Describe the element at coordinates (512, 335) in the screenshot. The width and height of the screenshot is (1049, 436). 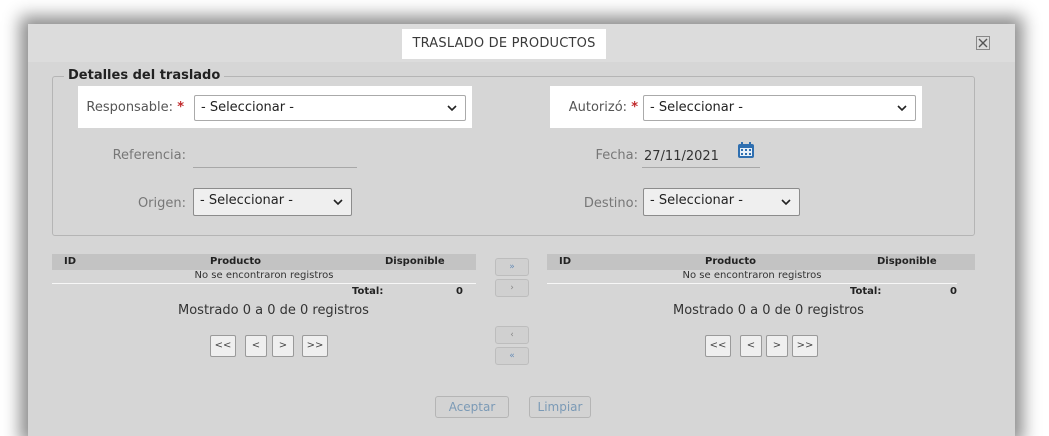
I see `move-left-button: ‹` at that location.